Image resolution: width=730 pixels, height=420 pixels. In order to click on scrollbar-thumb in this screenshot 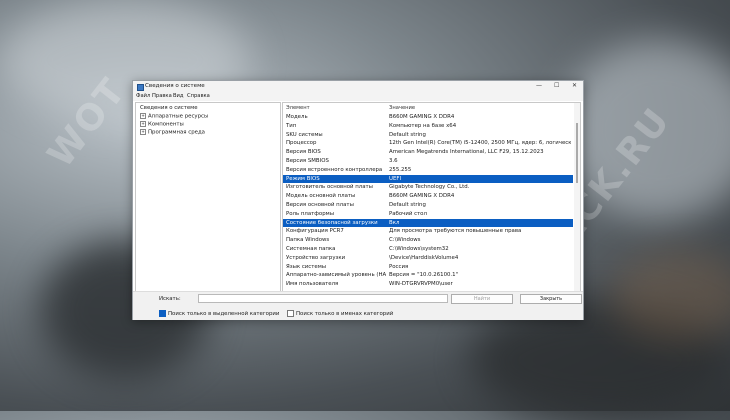, I will do `click(577, 153)`.